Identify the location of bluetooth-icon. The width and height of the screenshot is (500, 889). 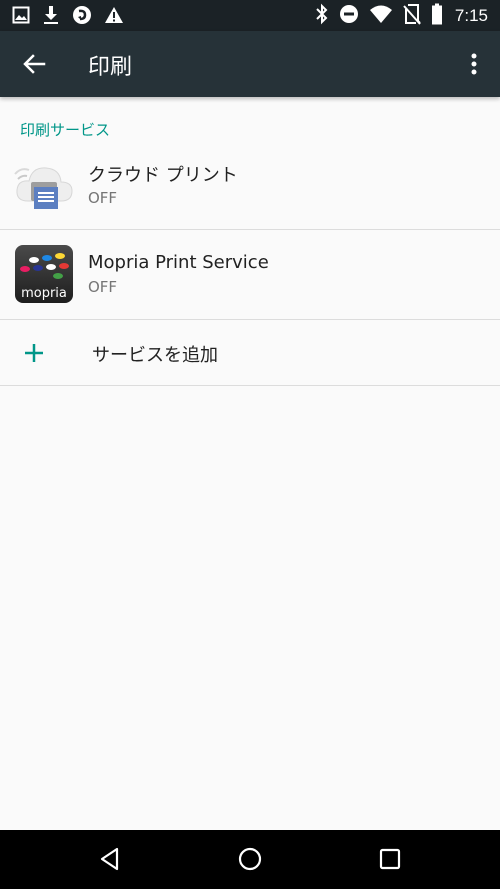
(322, 16).